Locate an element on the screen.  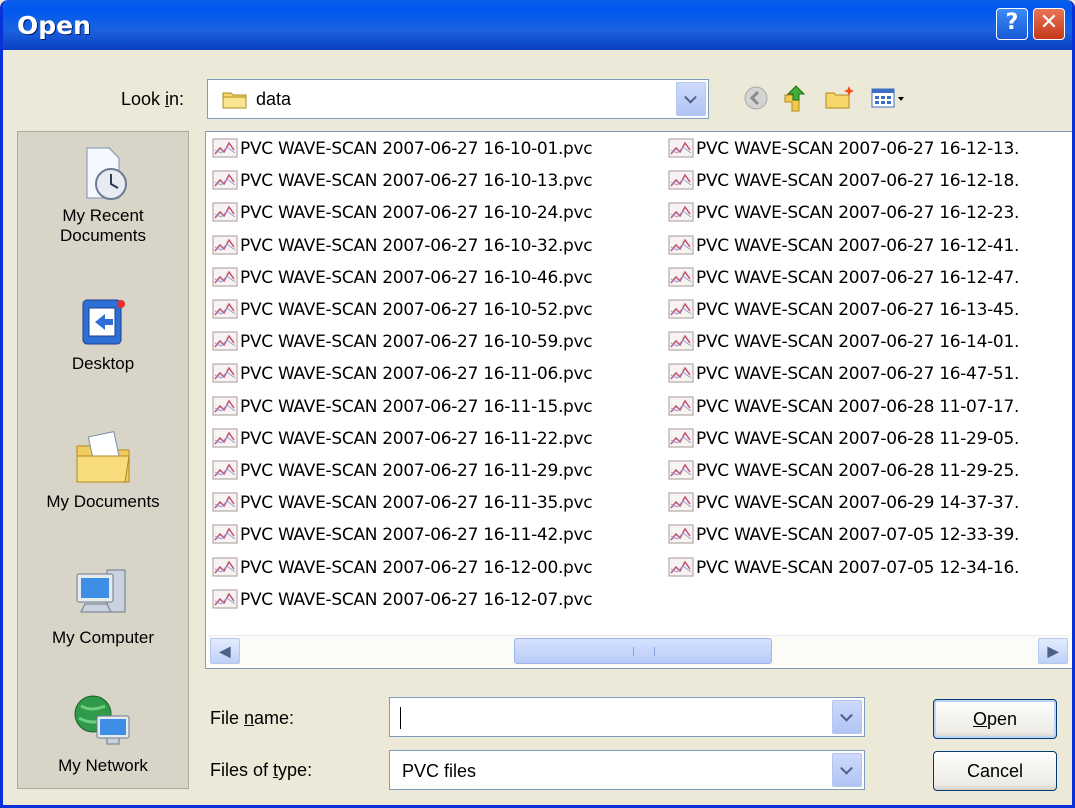
horizontal-scrollbar: ◀ ▶ is located at coordinates (639, 650).